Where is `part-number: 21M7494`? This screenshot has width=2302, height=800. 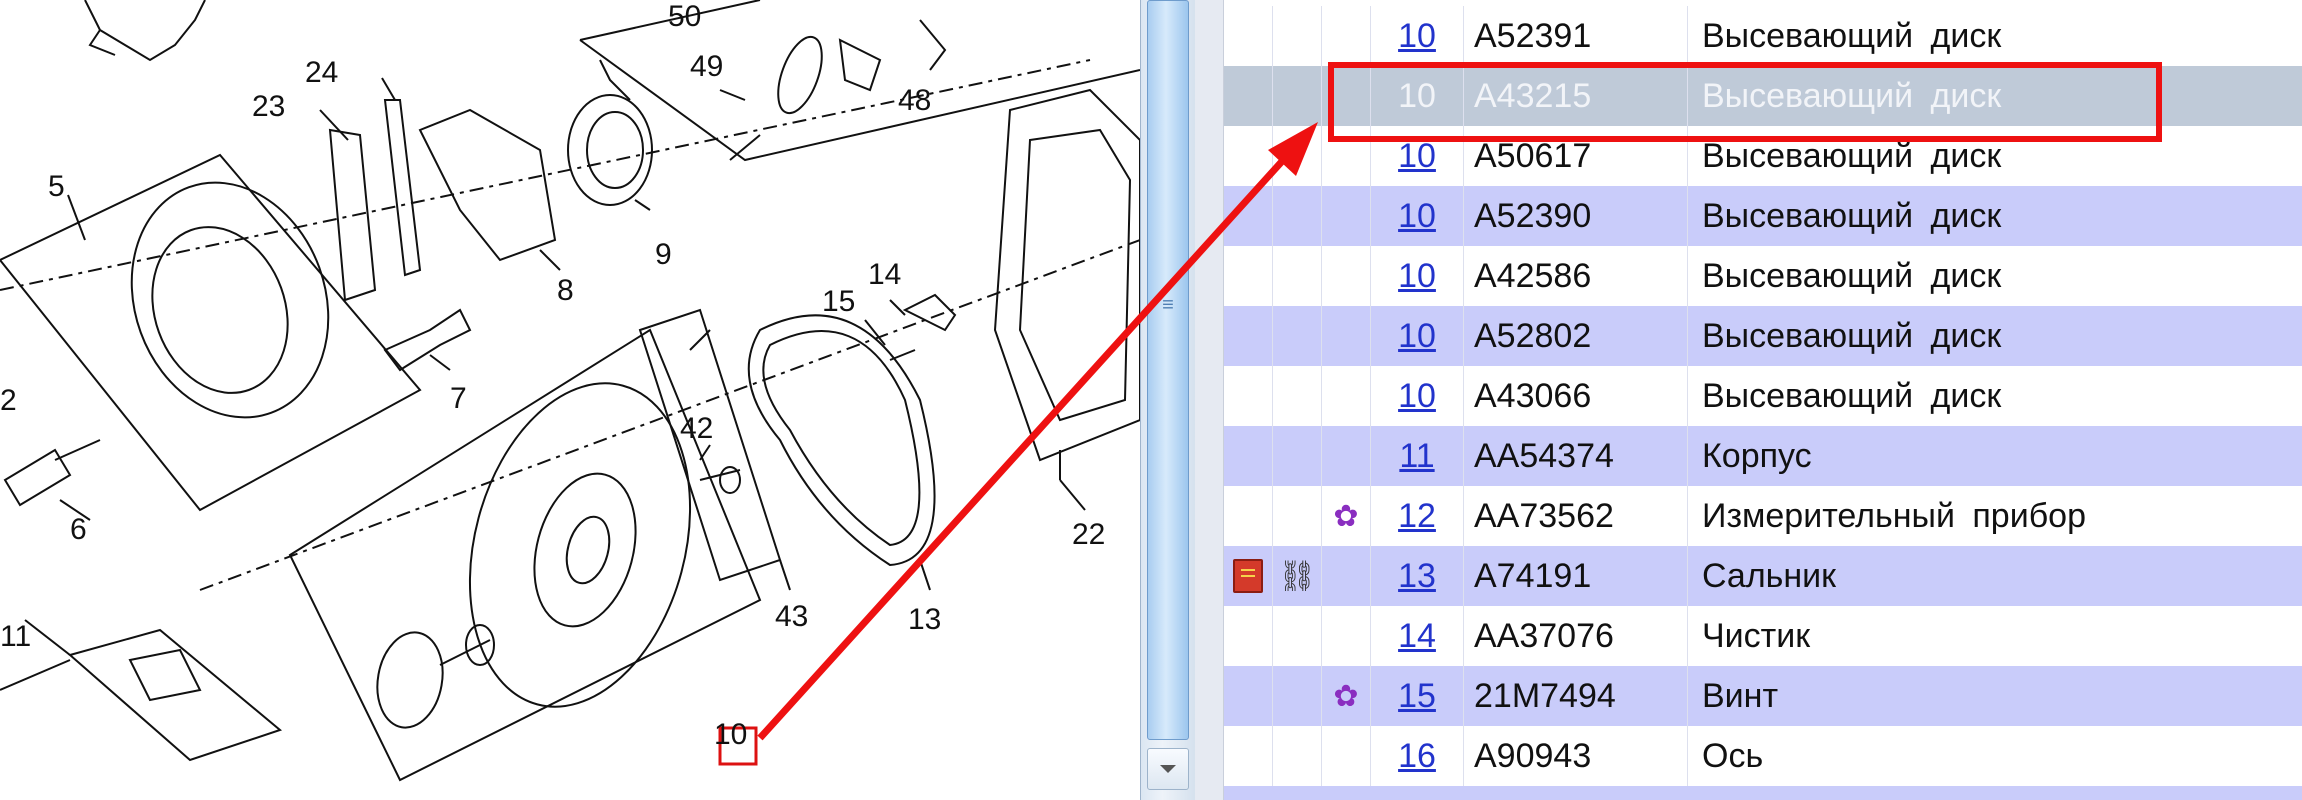
part-number: 21M7494 is located at coordinates (1576, 696).